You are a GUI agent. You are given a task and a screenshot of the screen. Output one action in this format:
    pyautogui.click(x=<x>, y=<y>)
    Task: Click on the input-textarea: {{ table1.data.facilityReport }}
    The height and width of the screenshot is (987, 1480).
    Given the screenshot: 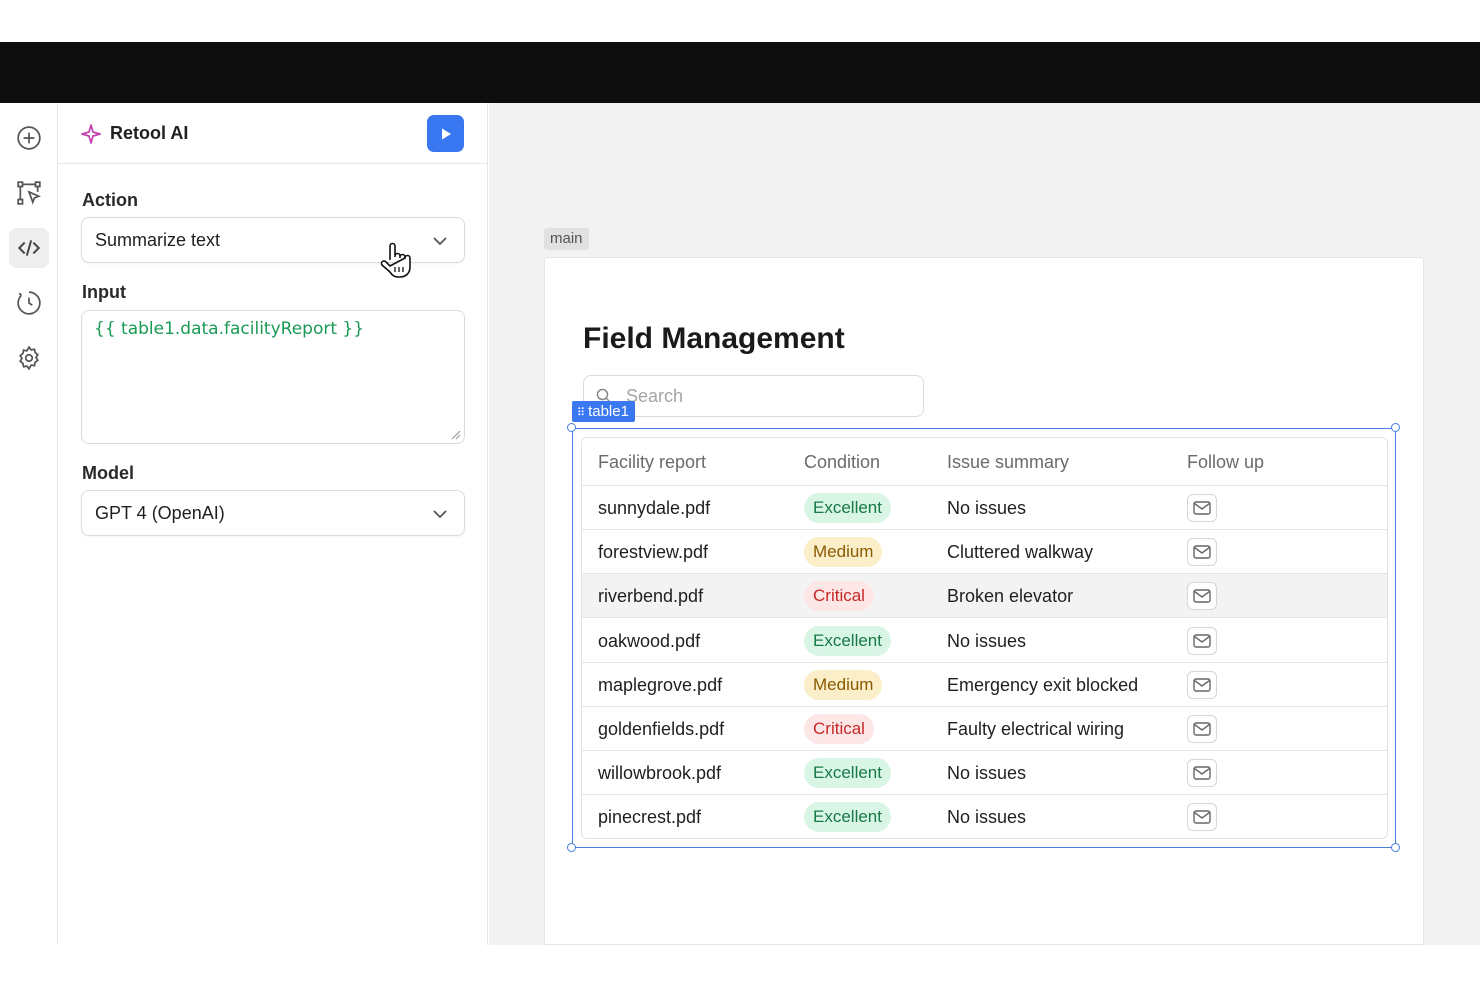 What is the action you would take?
    pyautogui.click(x=273, y=377)
    